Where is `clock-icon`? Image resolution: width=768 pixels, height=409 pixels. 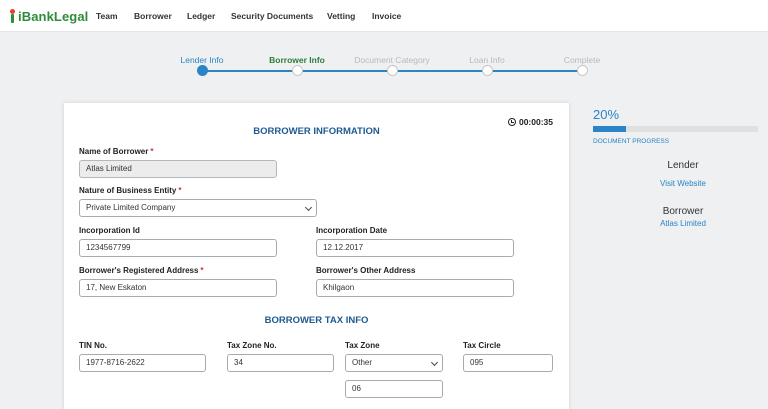
clock-icon is located at coordinates (511, 122).